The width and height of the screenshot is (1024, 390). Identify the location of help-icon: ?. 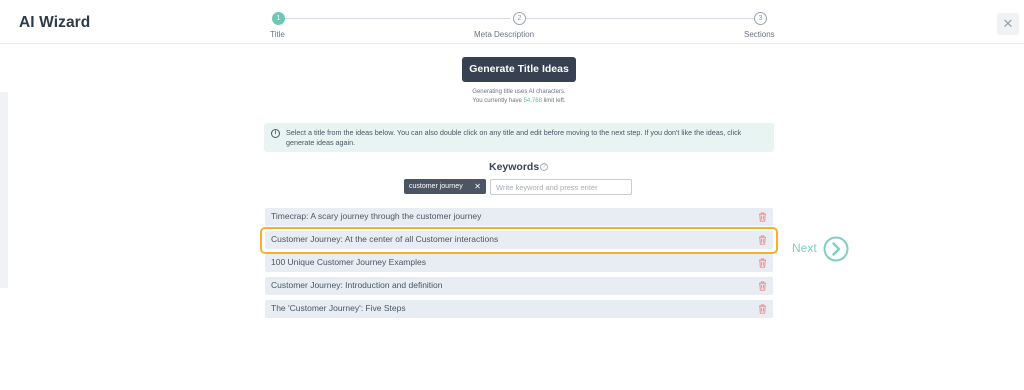
(544, 167).